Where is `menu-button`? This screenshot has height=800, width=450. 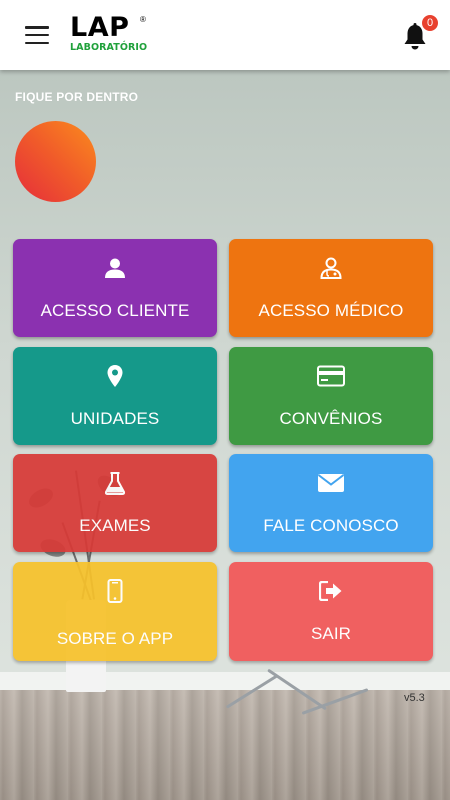 menu-button is located at coordinates (37, 35).